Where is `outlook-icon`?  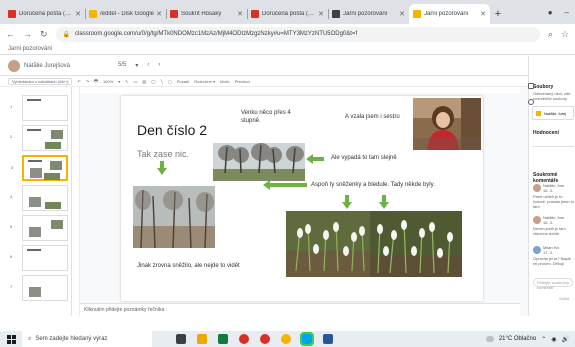 outlook-icon is located at coordinates (328, 339).